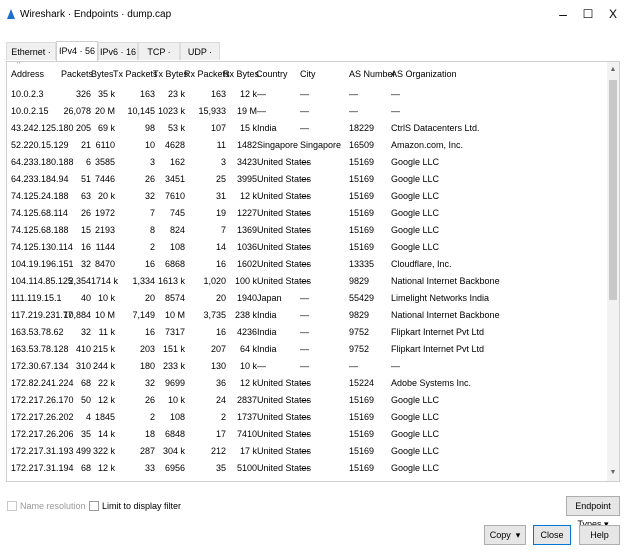 The image size is (630, 559). Describe the element at coordinates (424, 74) in the screenshot. I see `col-as-organization: AS Organization` at that location.